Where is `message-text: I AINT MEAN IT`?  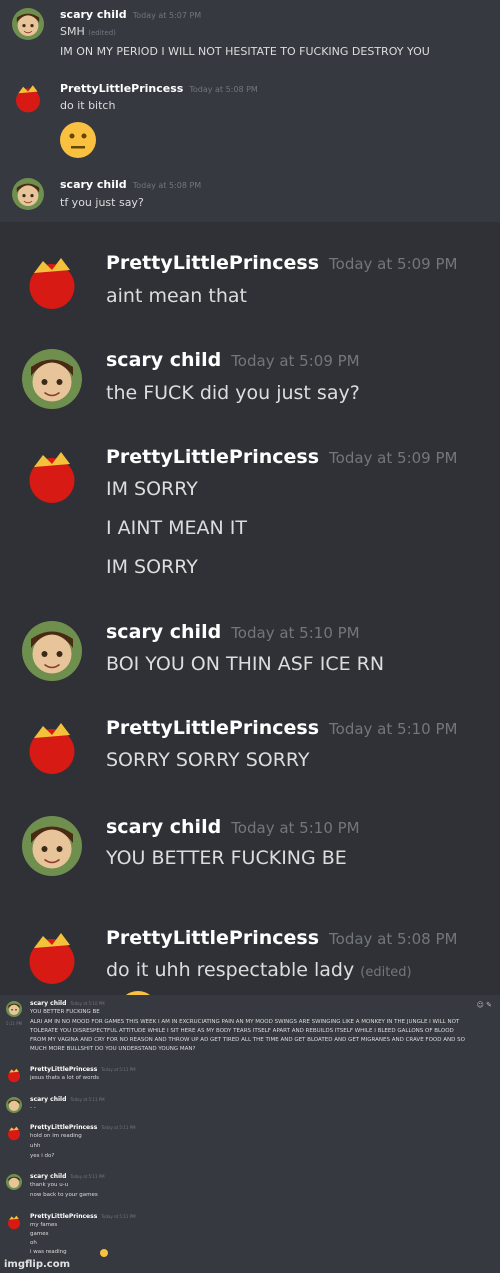
message-text: I AINT MEAN IT is located at coordinates (176, 528).